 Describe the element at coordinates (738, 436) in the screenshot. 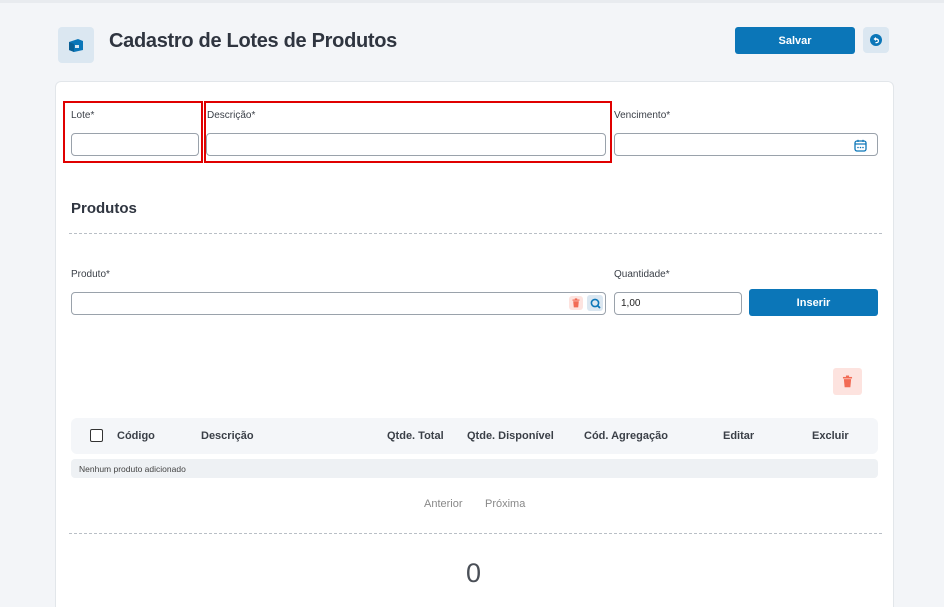

I see `column-header: Editar` at that location.